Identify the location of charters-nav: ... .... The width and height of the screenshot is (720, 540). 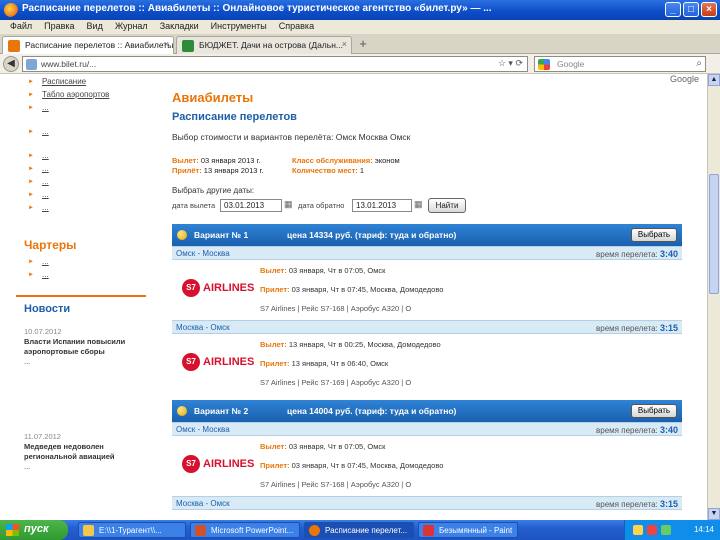
(90, 269).